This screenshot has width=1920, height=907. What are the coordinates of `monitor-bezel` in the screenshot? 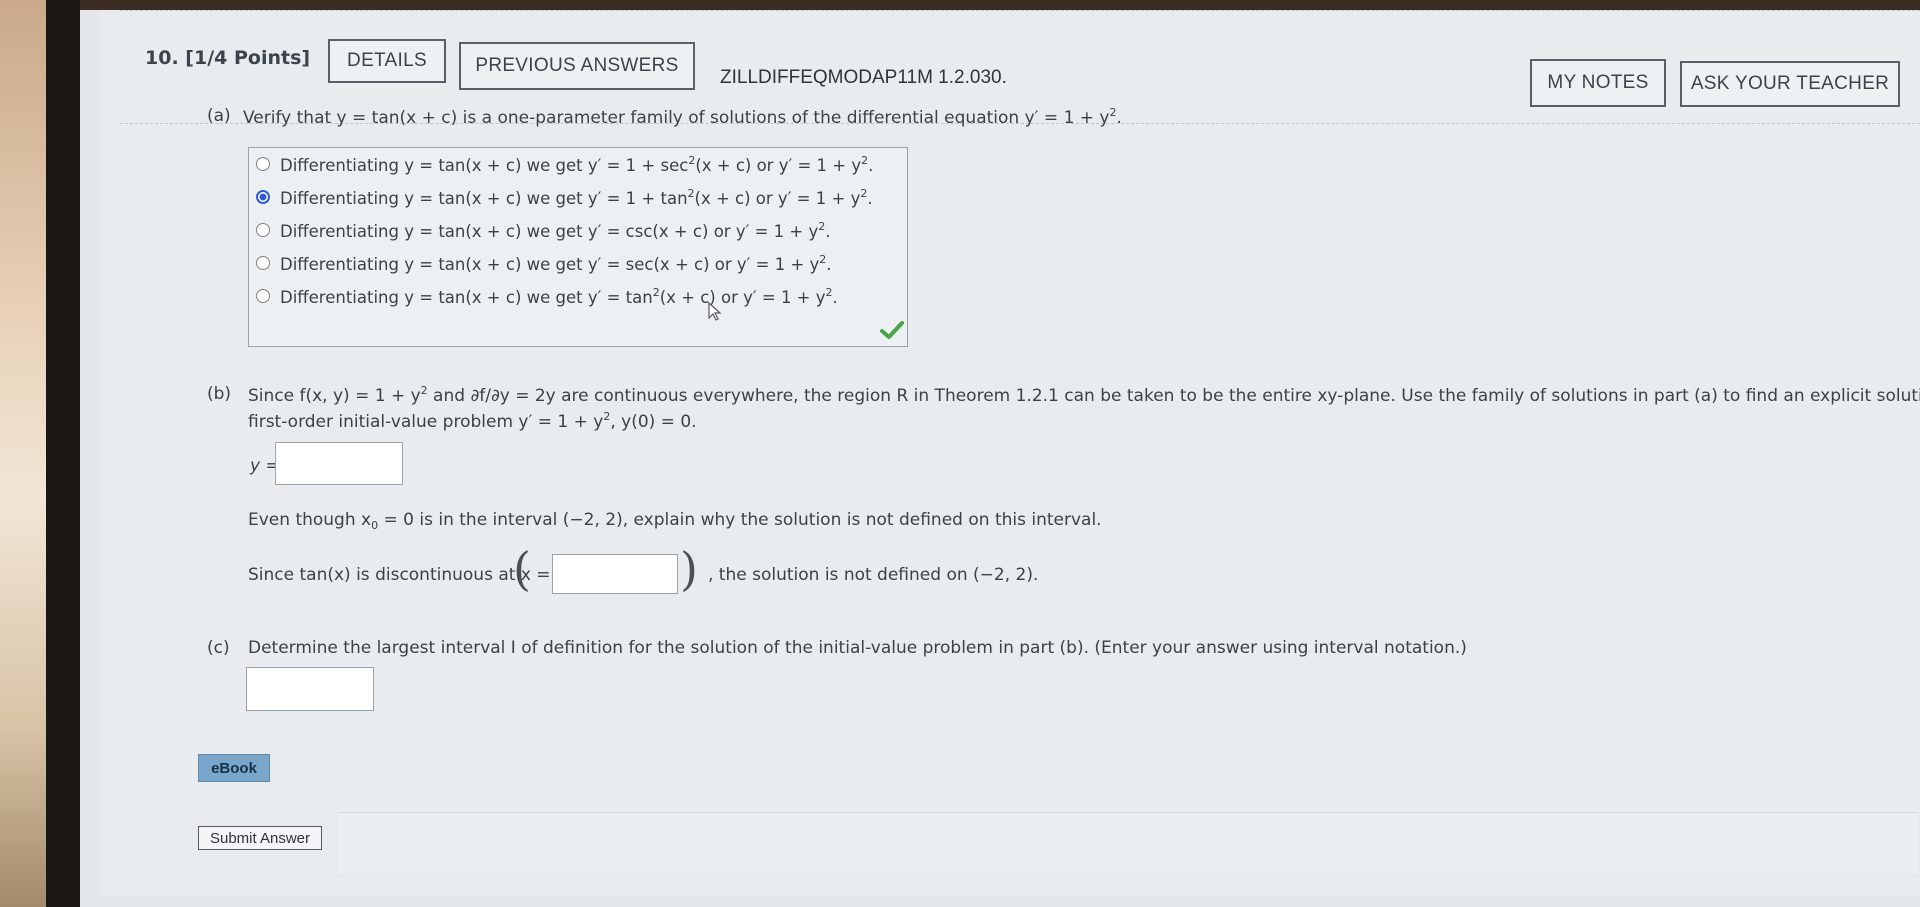 It's located at (63, 453).